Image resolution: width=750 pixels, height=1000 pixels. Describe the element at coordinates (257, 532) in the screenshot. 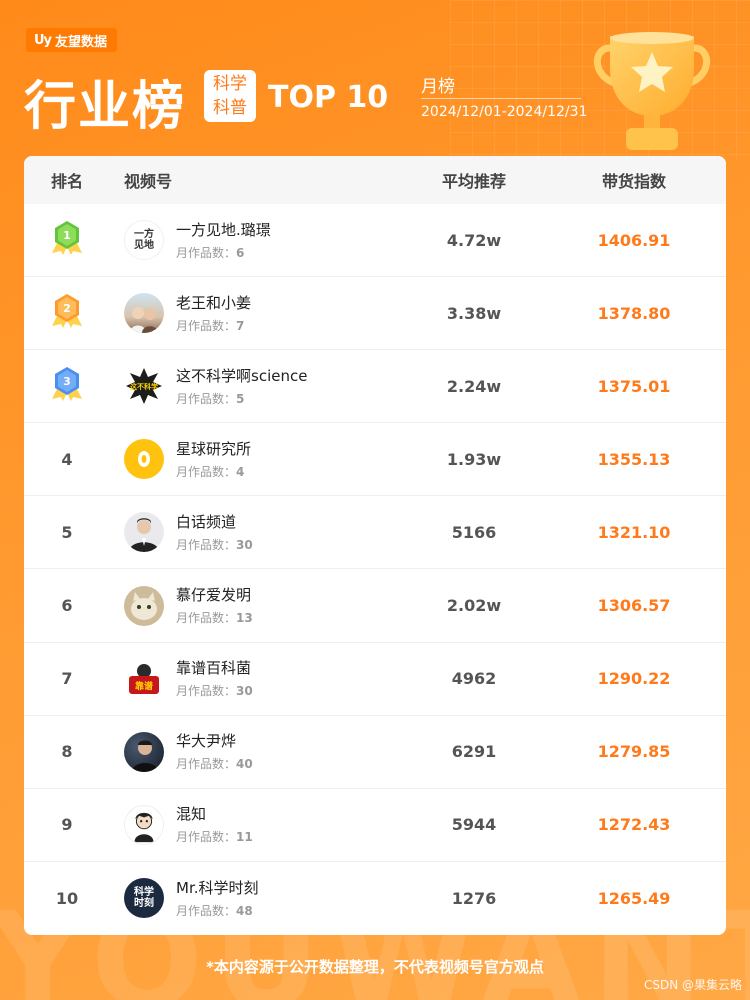

I see `account-cell: 白话频道 月作品数：30` at that location.